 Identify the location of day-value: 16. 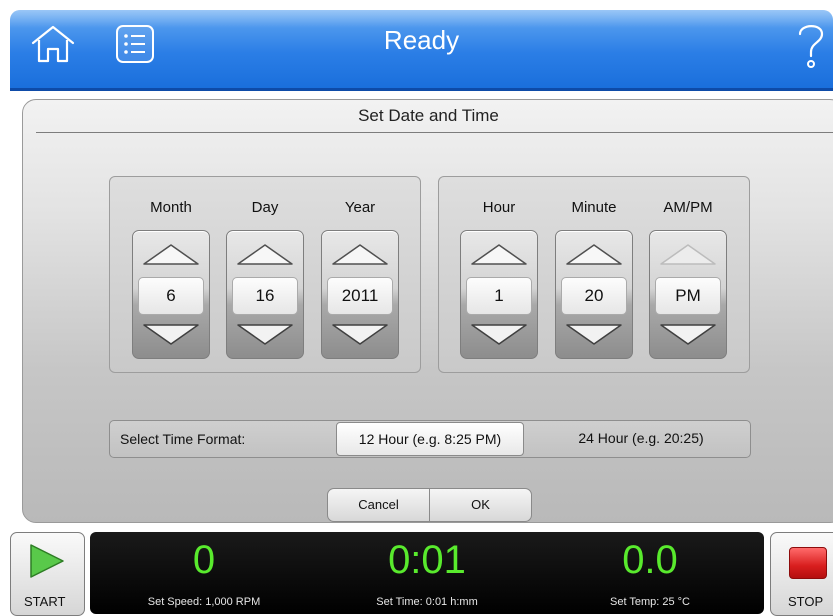
(265, 296).